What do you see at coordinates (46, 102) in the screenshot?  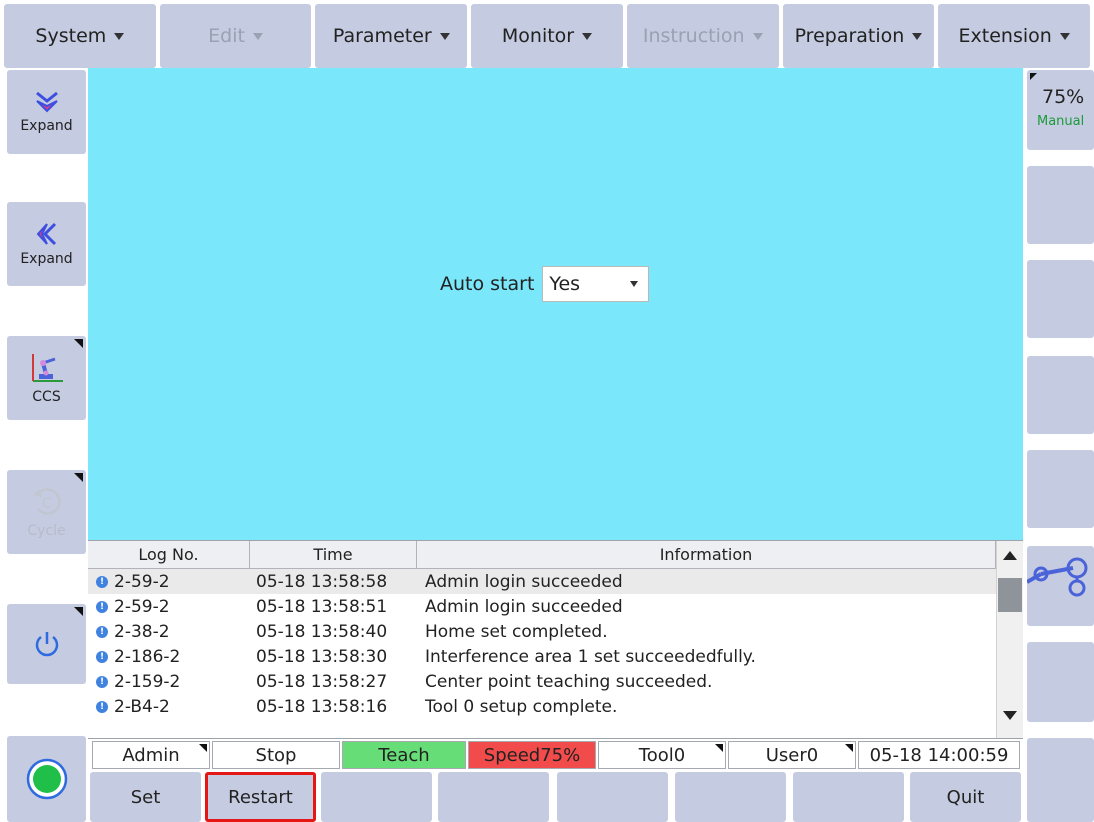 I see `double-chevron-down-icon` at bounding box center [46, 102].